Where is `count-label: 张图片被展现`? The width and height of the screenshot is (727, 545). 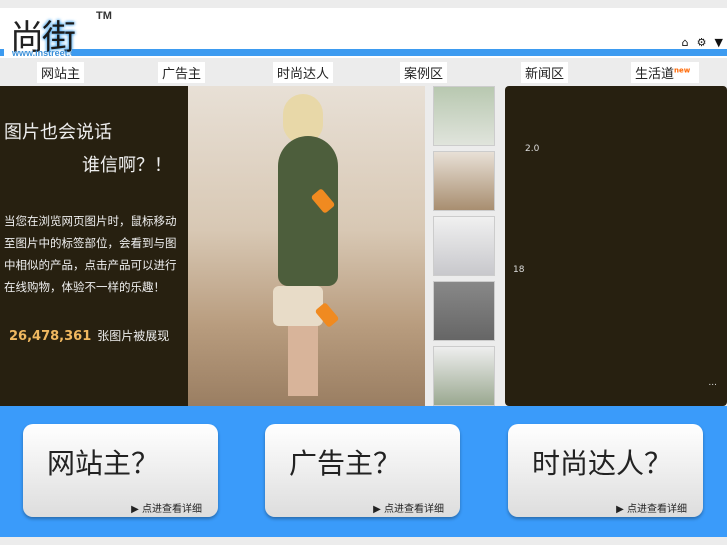 count-label: 张图片被展现 is located at coordinates (133, 336).